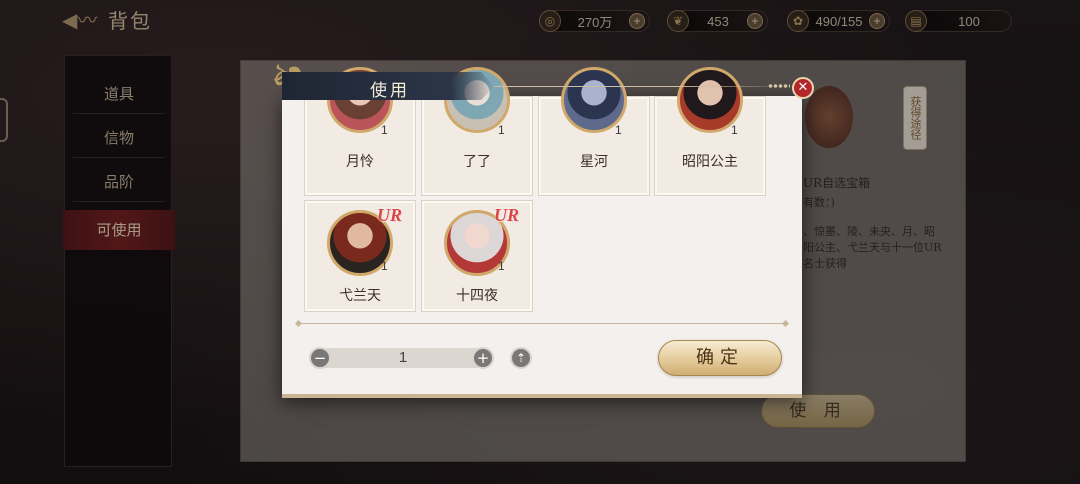 The height and width of the screenshot is (484, 1080). Describe the element at coordinates (594, 131) in the screenshot. I see `hero-card: 1 星河` at that location.